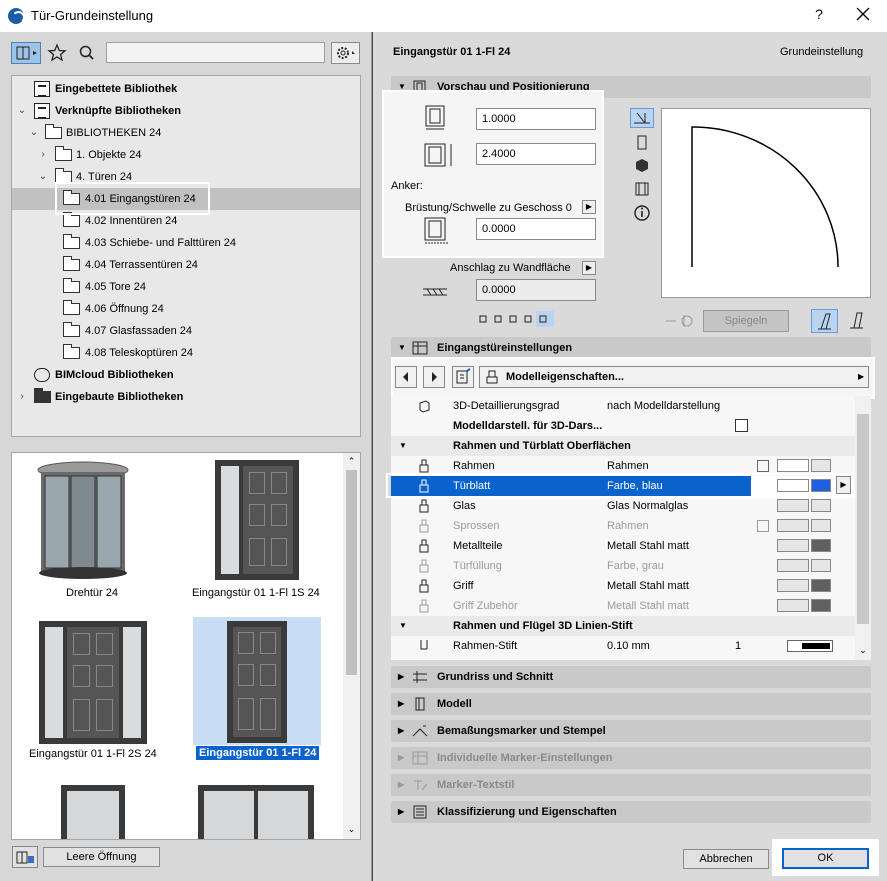 This screenshot has height=881, width=887. Describe the element at coordinates (631, 758) in the screenshot. I see `section-individuelle: ▶ Individuelle Marker-Einstellungen` at that location.